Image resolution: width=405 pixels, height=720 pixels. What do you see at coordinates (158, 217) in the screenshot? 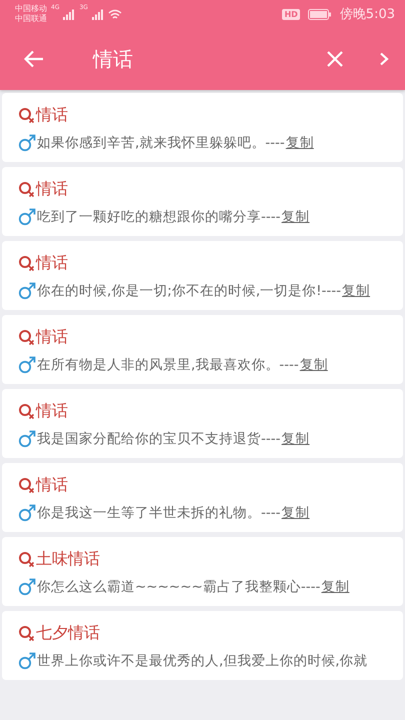
I see `quote-text: 吃到了一颗好吃的糖想跟你的嘴分享----` at bounding box center [158, 217].